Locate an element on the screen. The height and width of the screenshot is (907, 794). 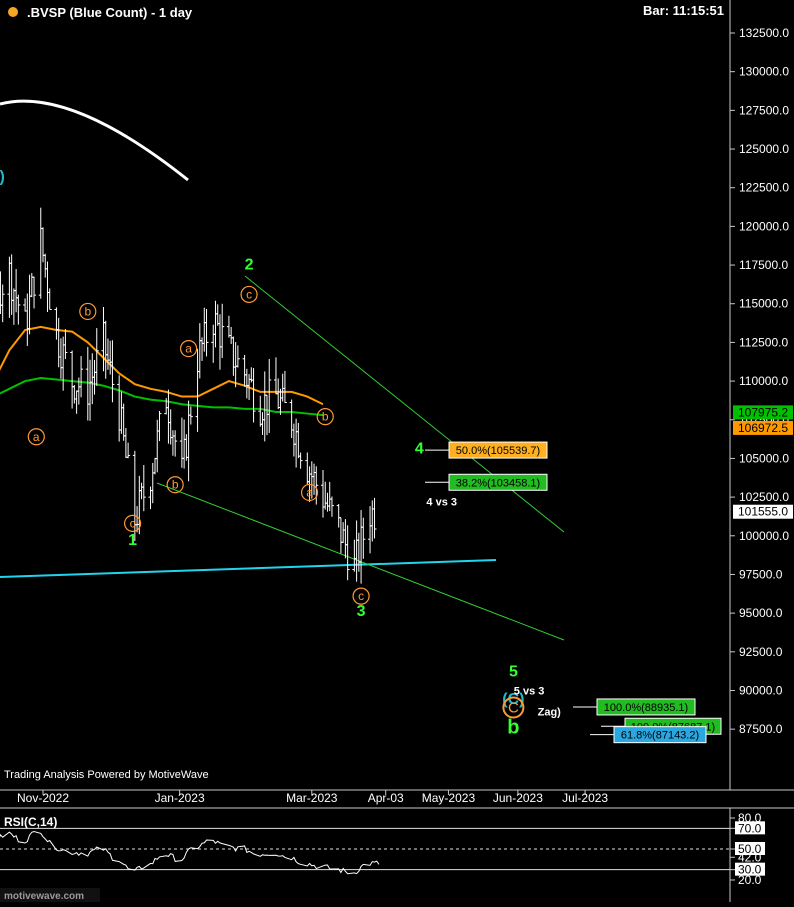
svg-text: 5 is located at coordinates (513, 671).